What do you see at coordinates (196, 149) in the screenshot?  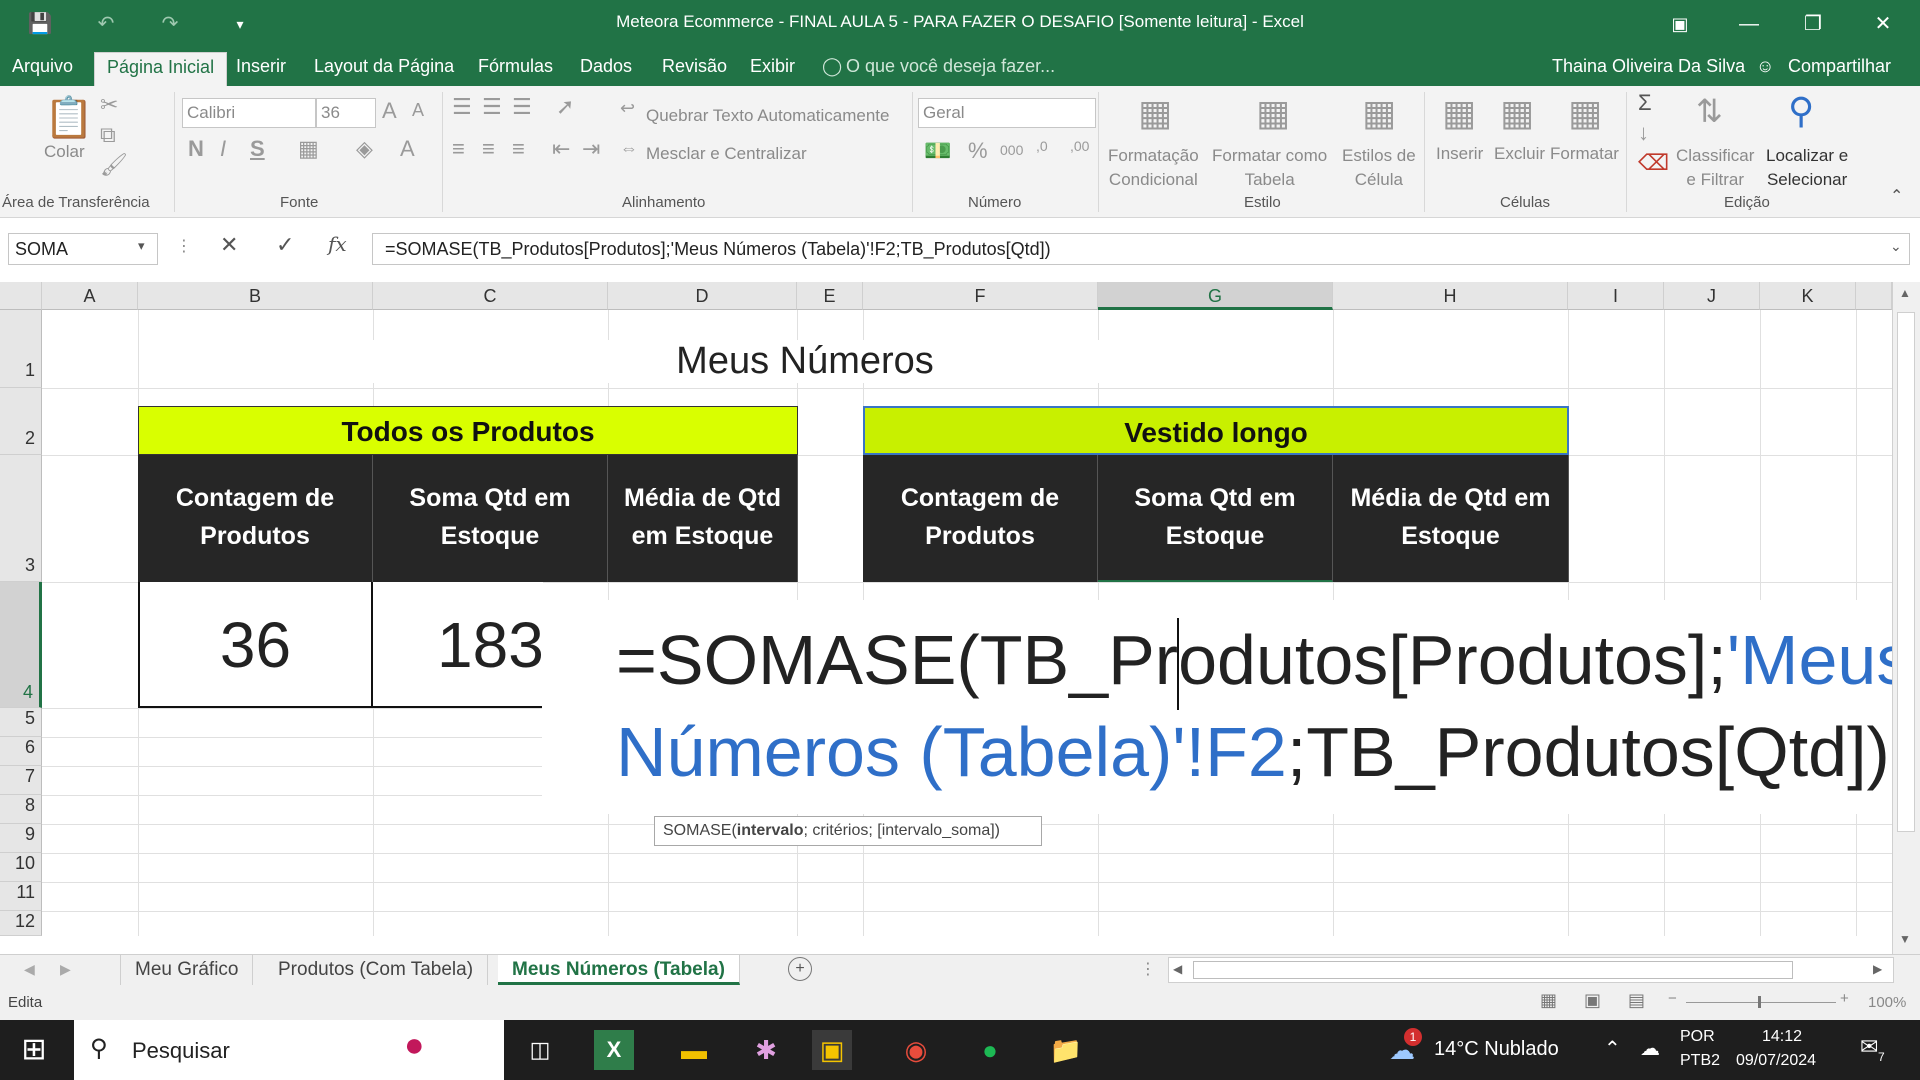 I see `bold-icon: N` at bounding box center [196, 149].